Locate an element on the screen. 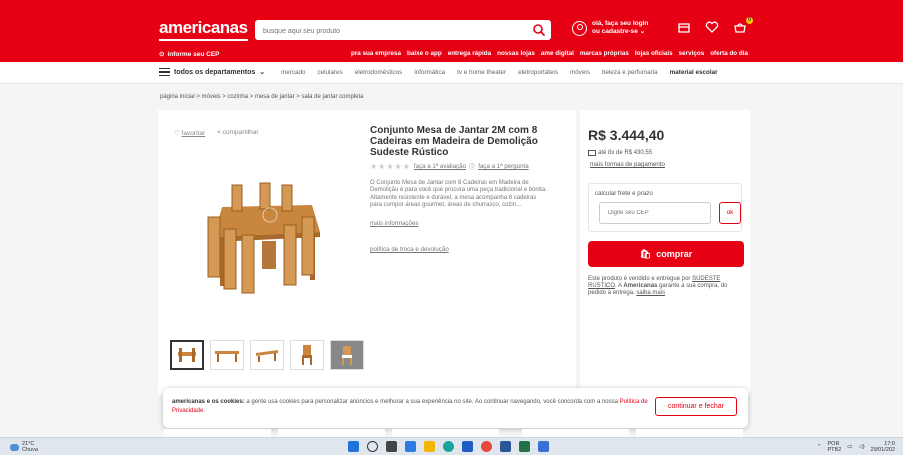 The height and width of the screenshot is (455, 903). buy-button: 🛍 comprar is located at coordinates (666, 254).